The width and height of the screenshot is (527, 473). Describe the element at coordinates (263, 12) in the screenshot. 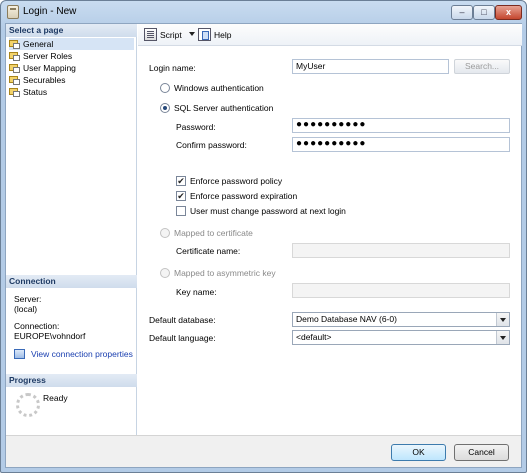

I see `title-bar: Login - New – □ x` at that location.